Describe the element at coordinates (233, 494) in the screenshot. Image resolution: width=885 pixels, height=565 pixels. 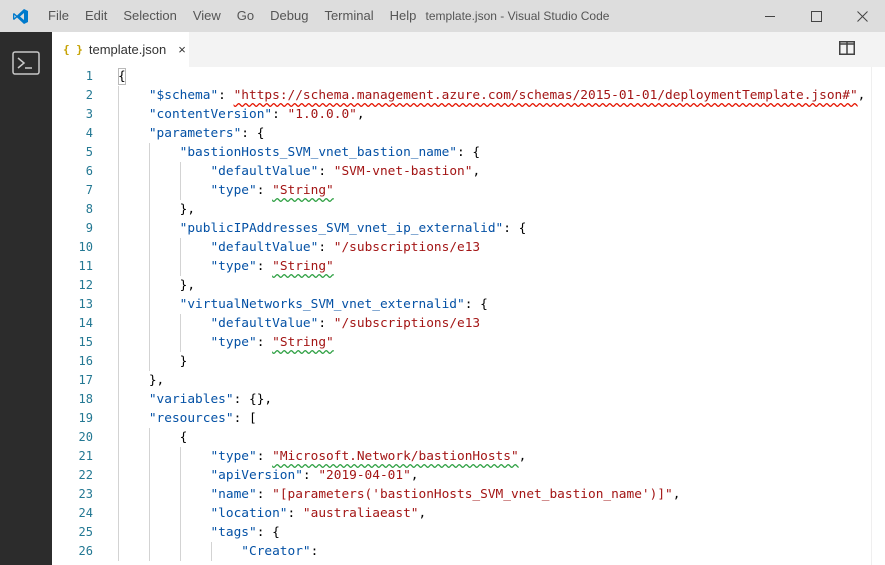
I see `code-token: "name"` at that location.